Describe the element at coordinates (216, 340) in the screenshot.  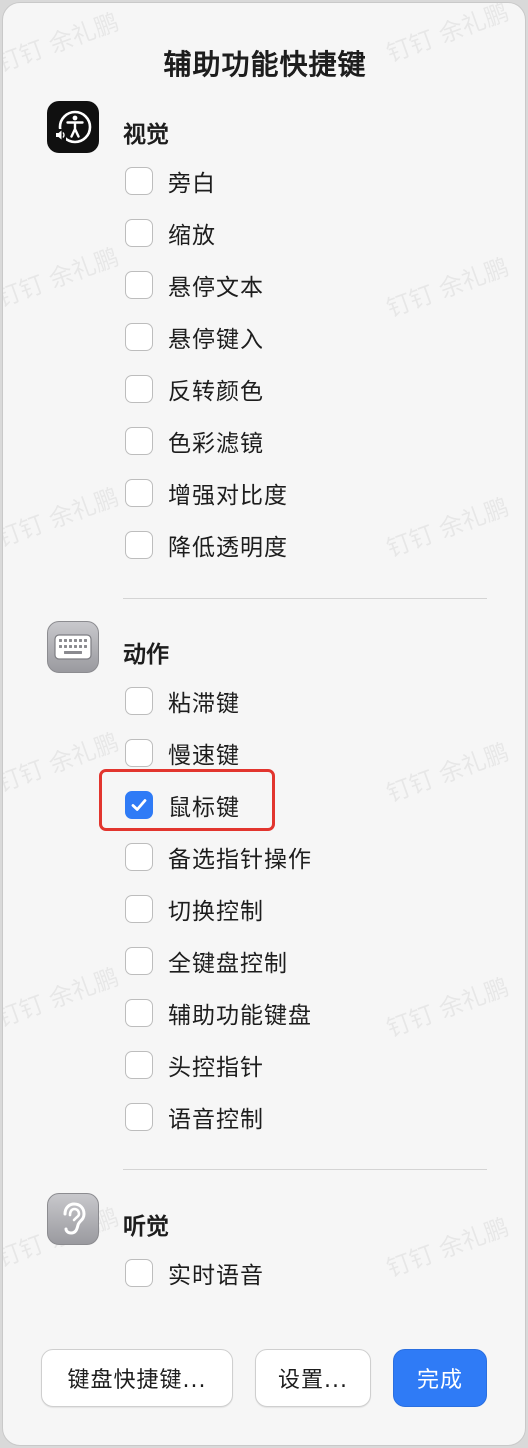
I see `option-label: 悬停键入` at that location.